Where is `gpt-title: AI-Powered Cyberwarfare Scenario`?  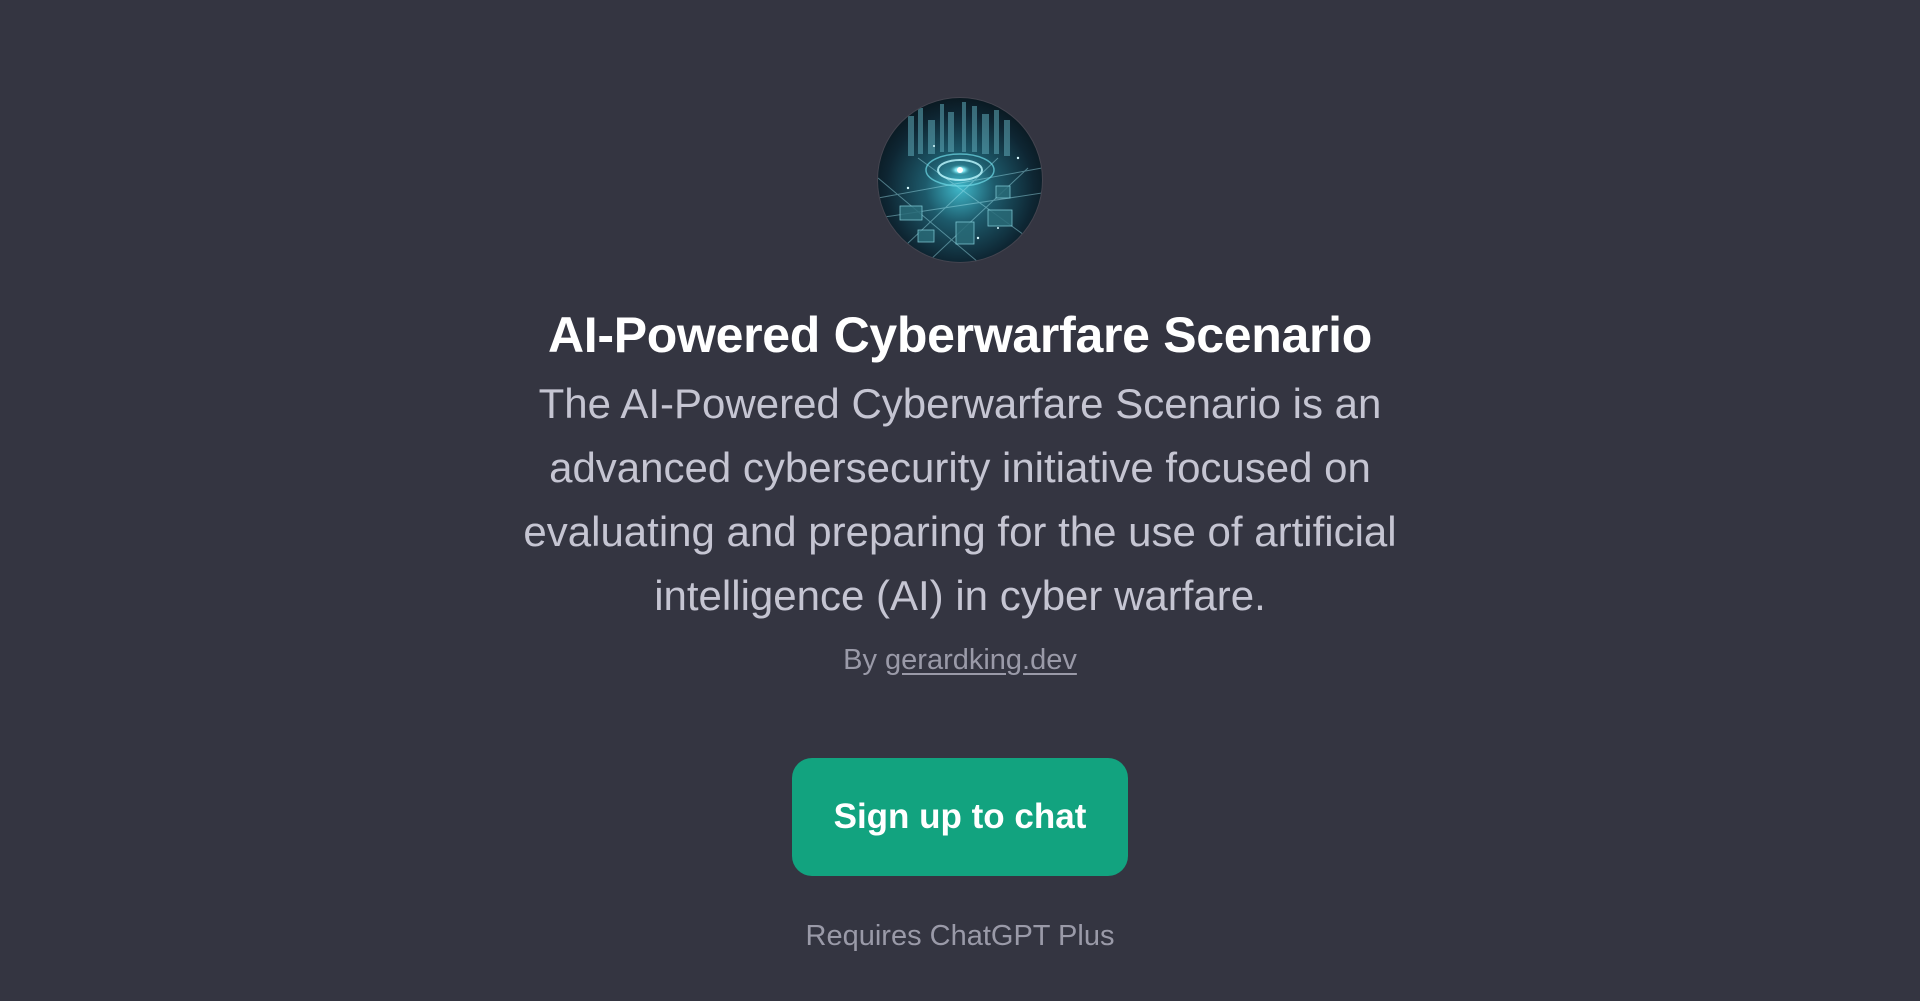 gpt-title: AI-Powered Cyberwarfare Scenario is located at coordinates (960, 335).